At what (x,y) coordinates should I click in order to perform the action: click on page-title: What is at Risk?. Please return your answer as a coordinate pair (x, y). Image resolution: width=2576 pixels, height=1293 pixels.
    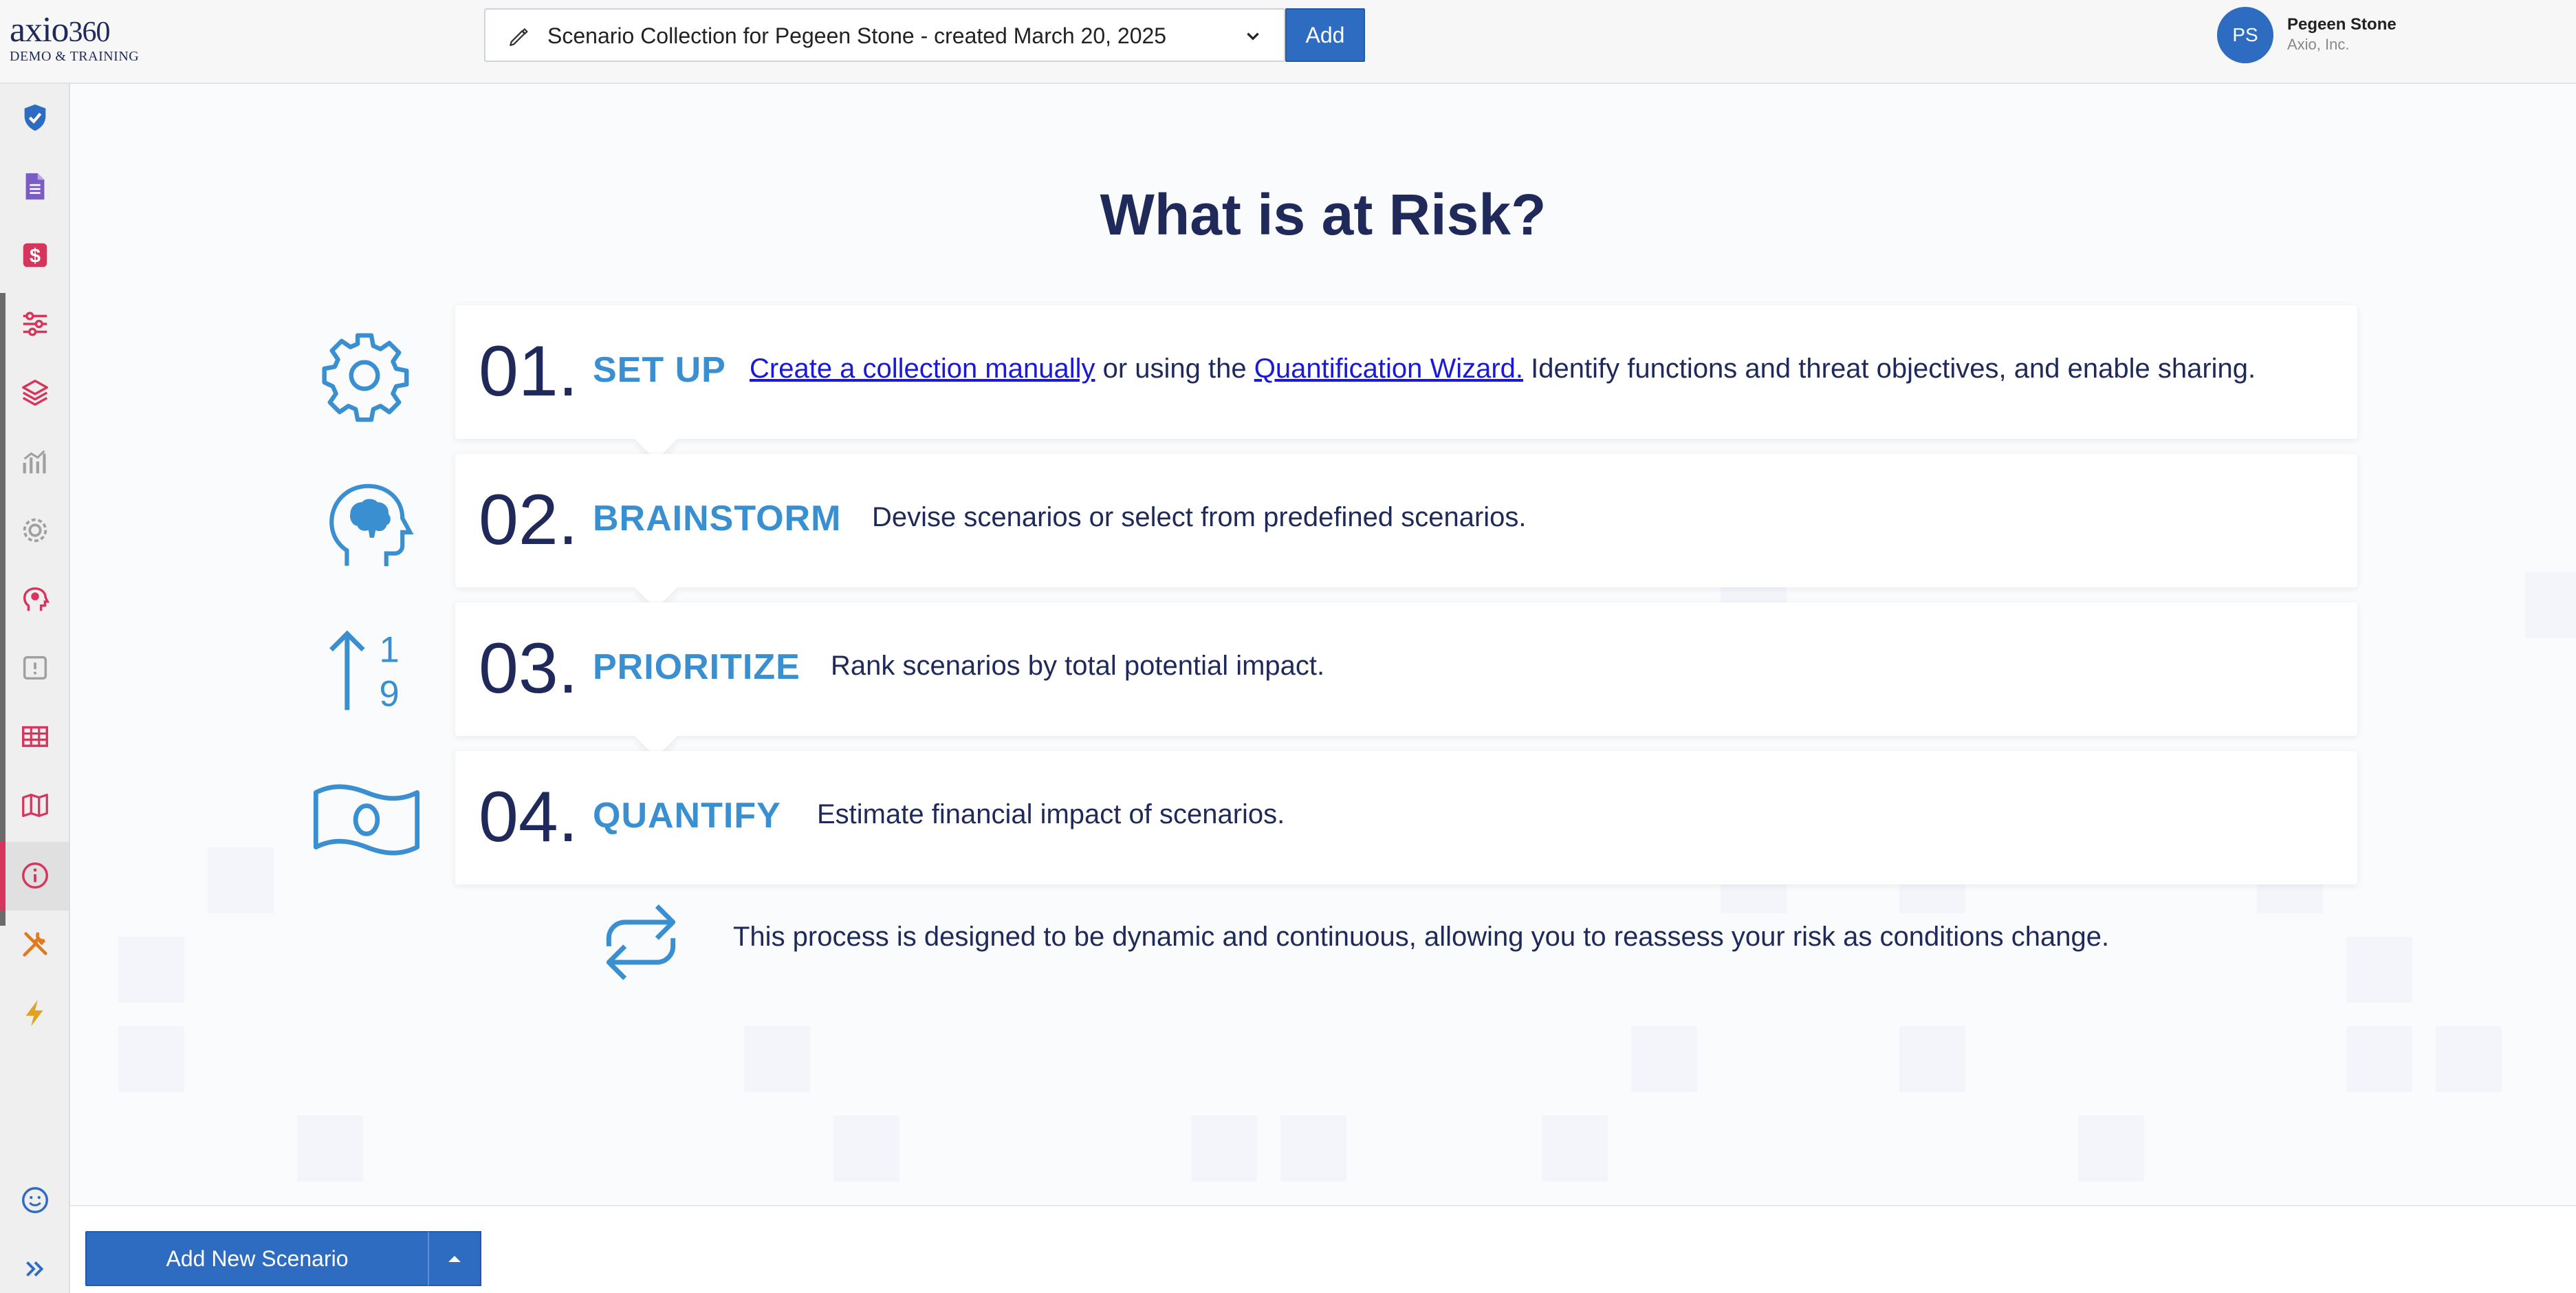
    Looking at the image, I should click on (1323, 214).